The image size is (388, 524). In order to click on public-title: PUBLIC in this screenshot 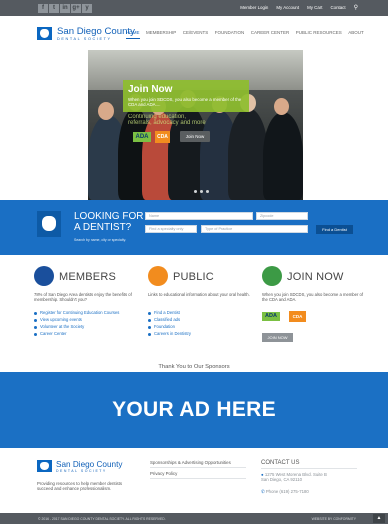, I will do `click(193, 277)`.